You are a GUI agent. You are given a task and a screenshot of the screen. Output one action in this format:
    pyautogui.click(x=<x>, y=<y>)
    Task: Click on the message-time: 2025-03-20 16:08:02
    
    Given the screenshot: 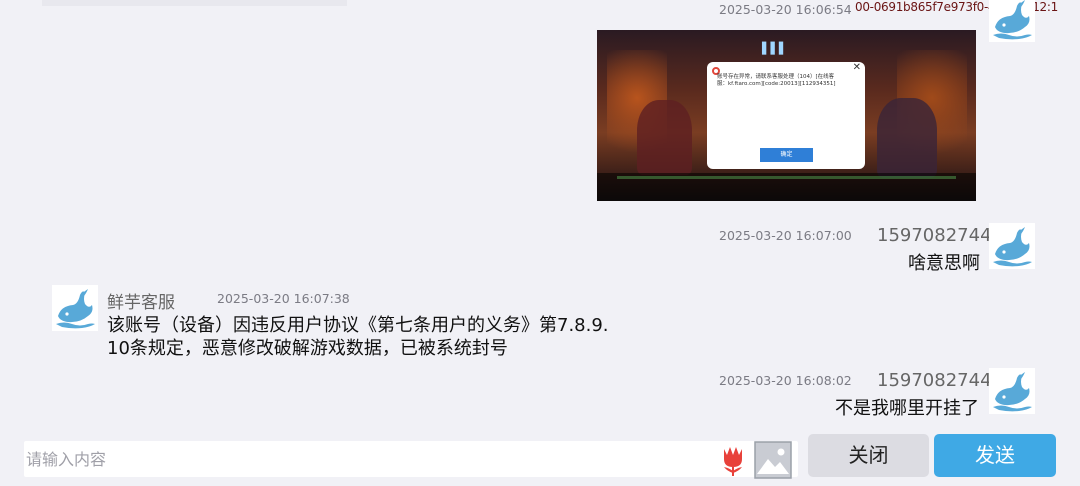 What is the action you would take?
    pyautogui.click(x=785, y=380)
    